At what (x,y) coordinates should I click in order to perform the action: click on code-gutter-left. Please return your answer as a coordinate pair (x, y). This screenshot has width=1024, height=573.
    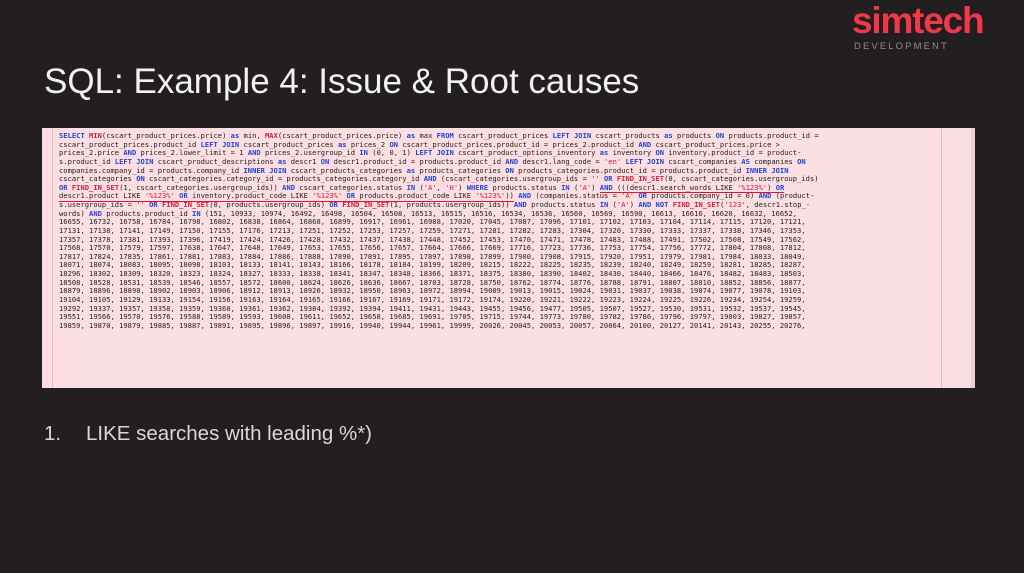
    Looking at the image, I should click on (52, 258).